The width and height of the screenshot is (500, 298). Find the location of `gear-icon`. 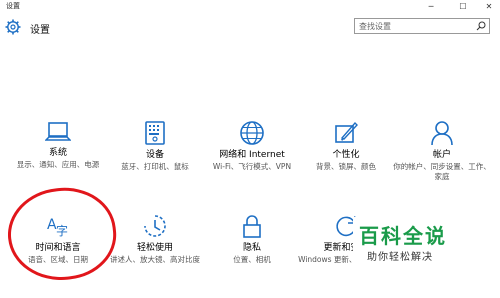

gear-icon is located at coordinates (13, 27).